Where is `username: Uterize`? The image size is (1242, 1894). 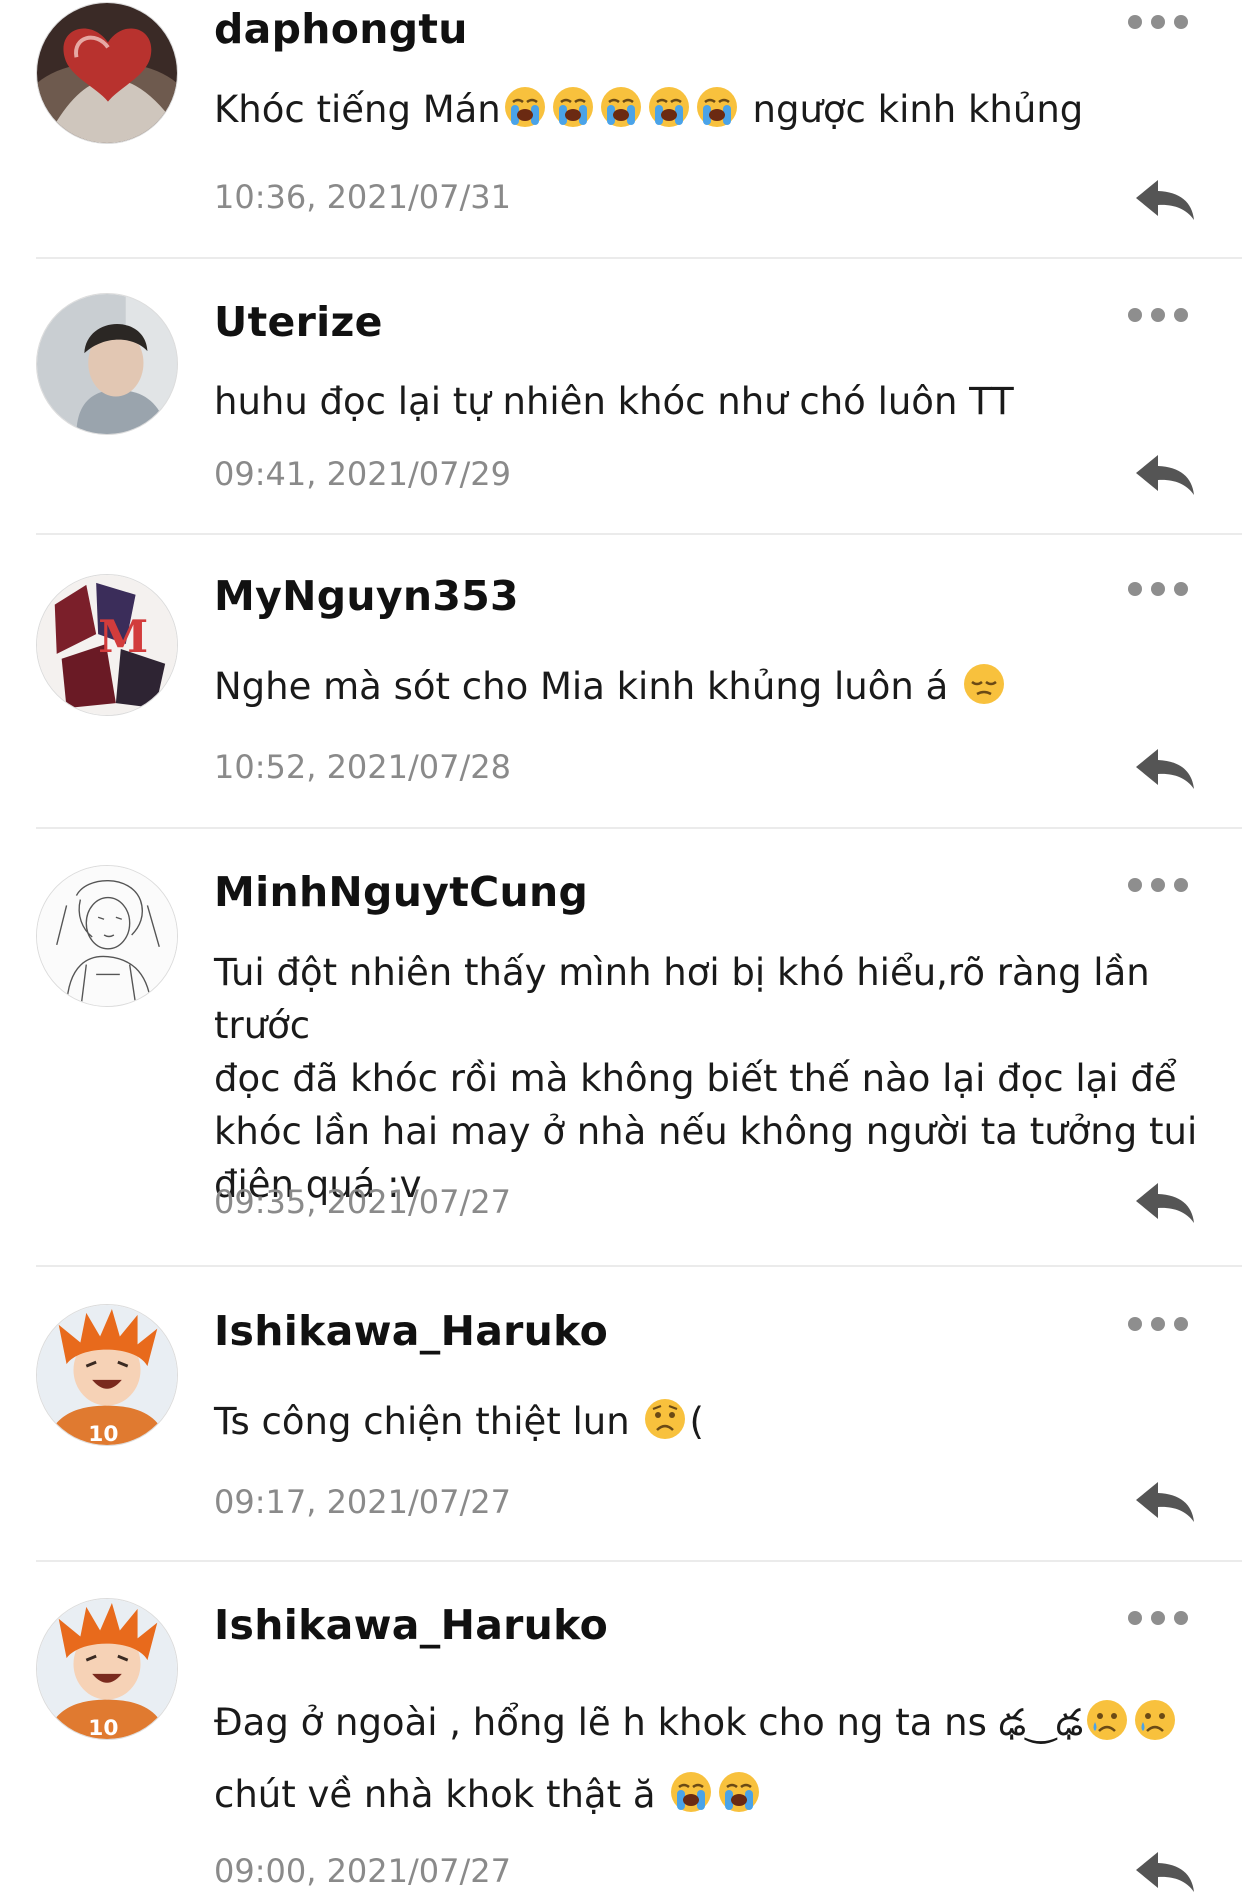
username: Uterize is located at coordinates (298, 322).